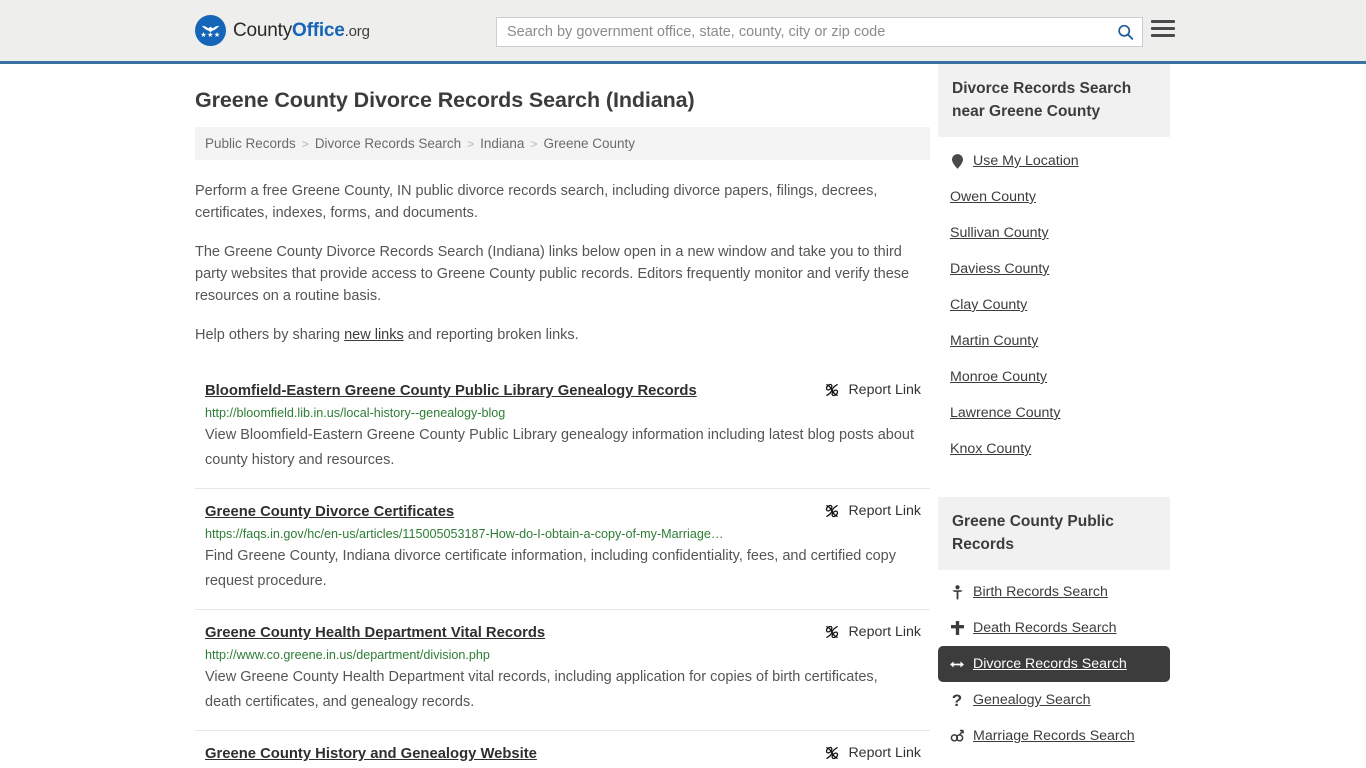 The image size is (1366, 768). What do you see at coordinates (357, 31) in the screenshot?
I see `logo-part-org: .org` at bounding box center [357, 31].